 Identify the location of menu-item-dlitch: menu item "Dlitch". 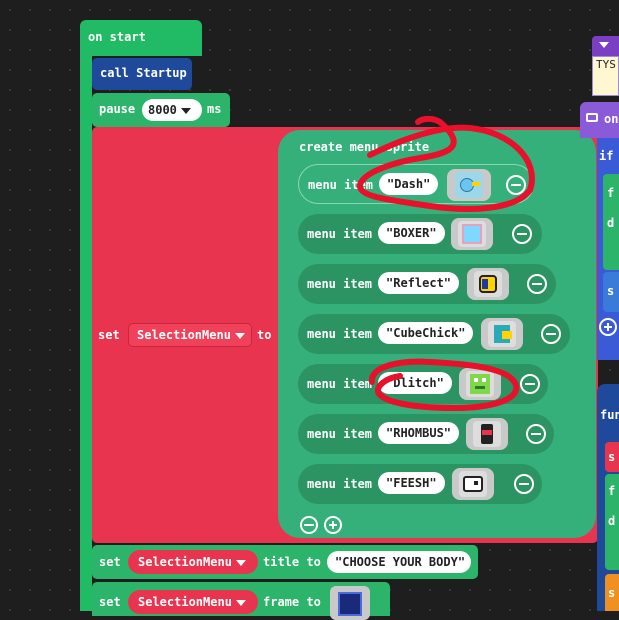
(423, 384).